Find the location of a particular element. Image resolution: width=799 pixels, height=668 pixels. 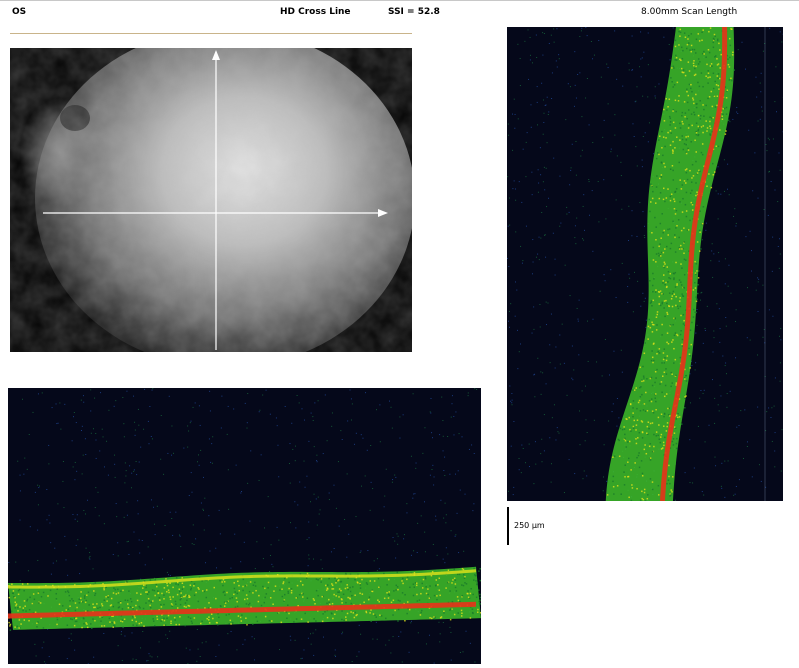

eye-label: OS is located at coordinates (19, 12).